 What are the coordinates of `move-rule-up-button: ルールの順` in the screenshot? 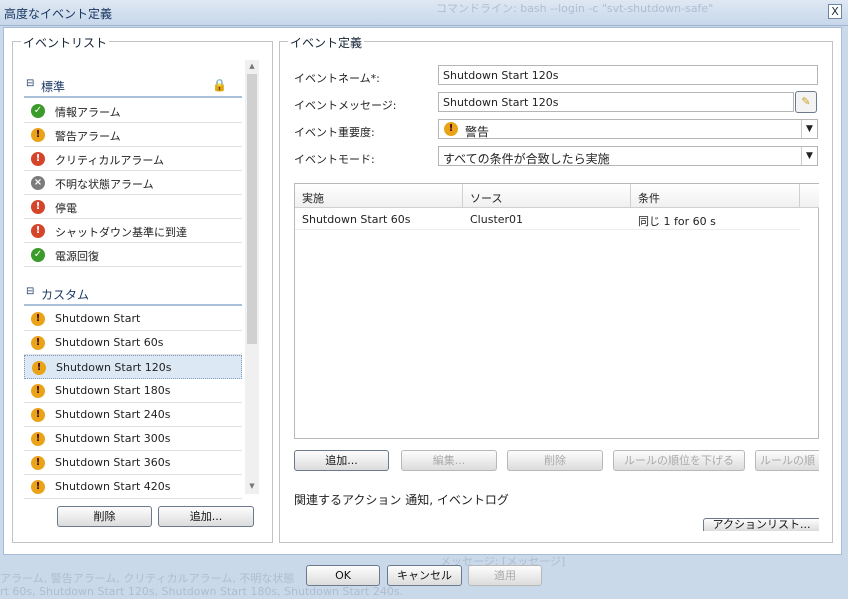 It's located at (787, 460).